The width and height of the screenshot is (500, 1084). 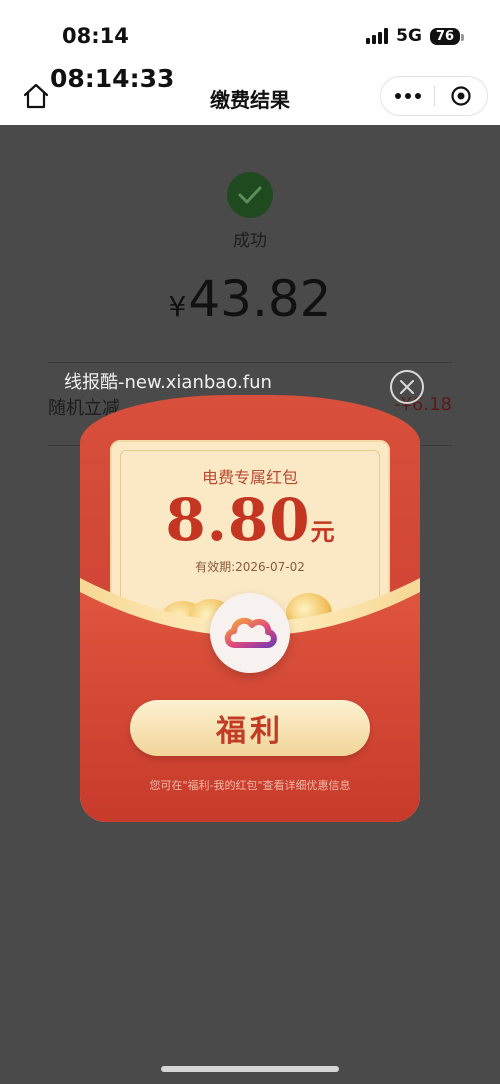 I want to click on home-indicator, so click(x=250, y=1069).